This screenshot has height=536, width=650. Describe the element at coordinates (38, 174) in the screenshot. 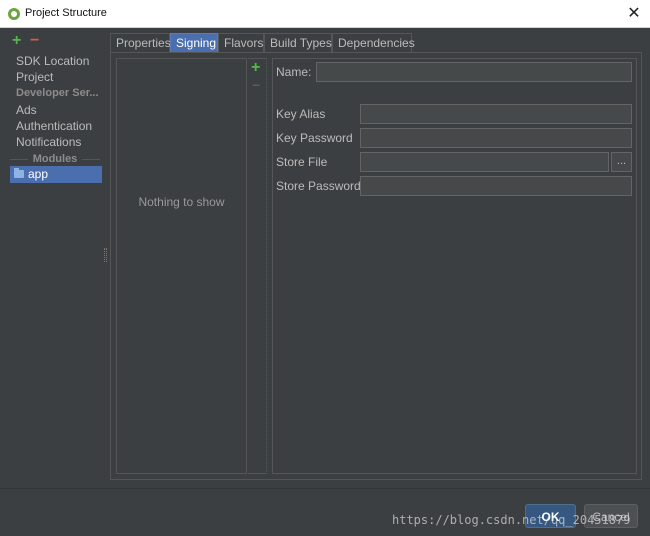

I see `sidebar-item-label: app` at that location.